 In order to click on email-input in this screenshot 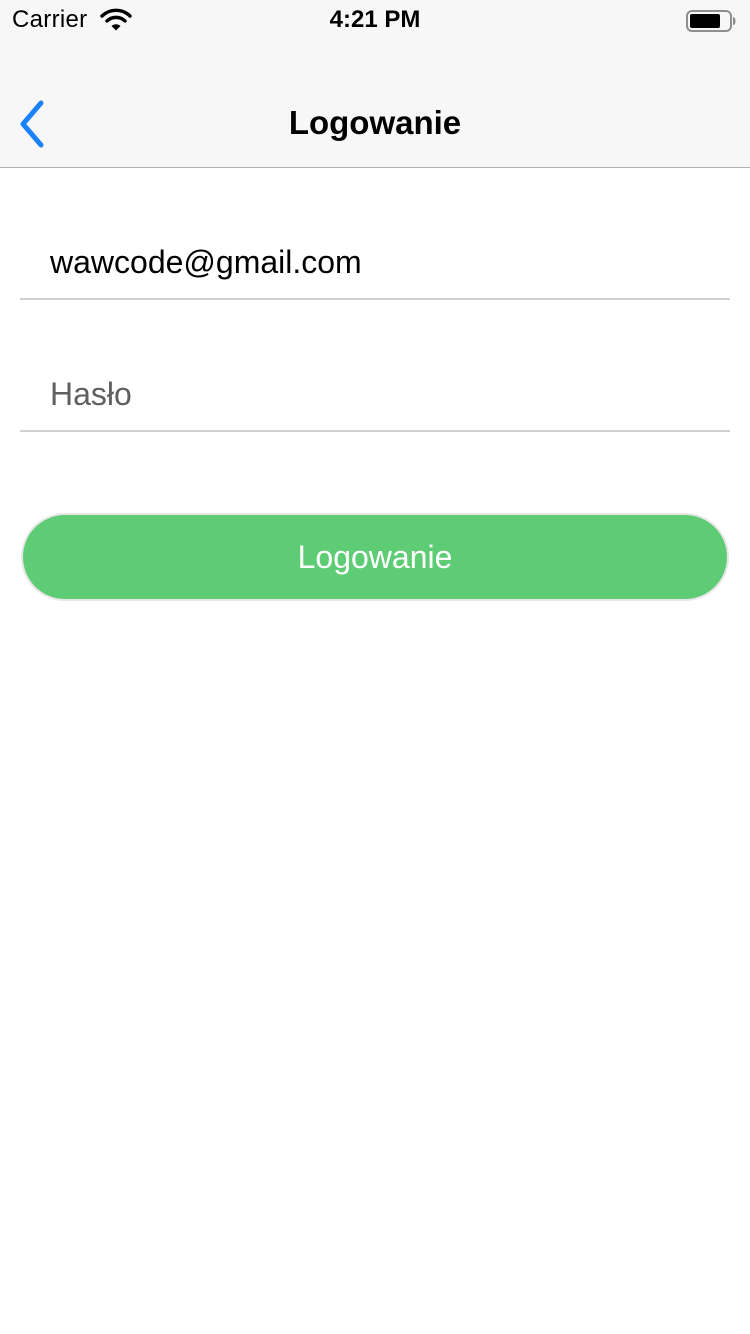, I will do `click(385, 262)`.